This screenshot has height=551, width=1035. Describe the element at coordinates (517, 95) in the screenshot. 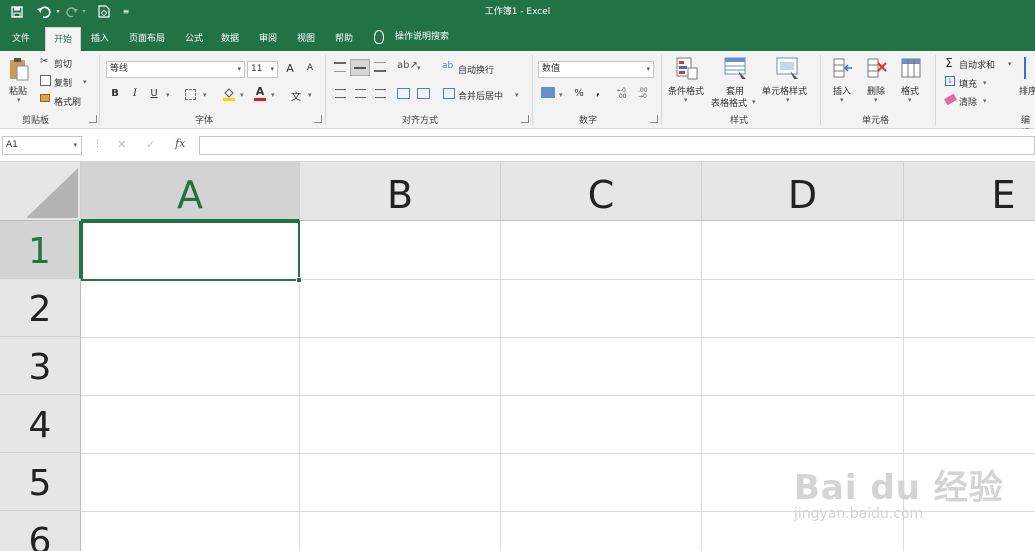

I see `merge-dropdown-icon: ▾` at that location.